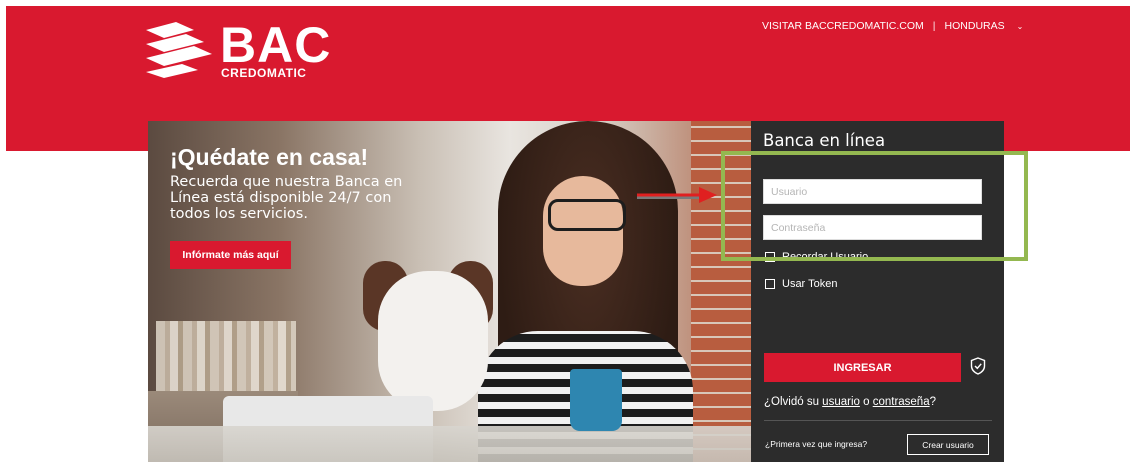  What do you see at coordinates (816, 444) in the screenshot?
I see `first-time-text: ¿Primera vez que ingresa?` at bounding box center [816, 444].